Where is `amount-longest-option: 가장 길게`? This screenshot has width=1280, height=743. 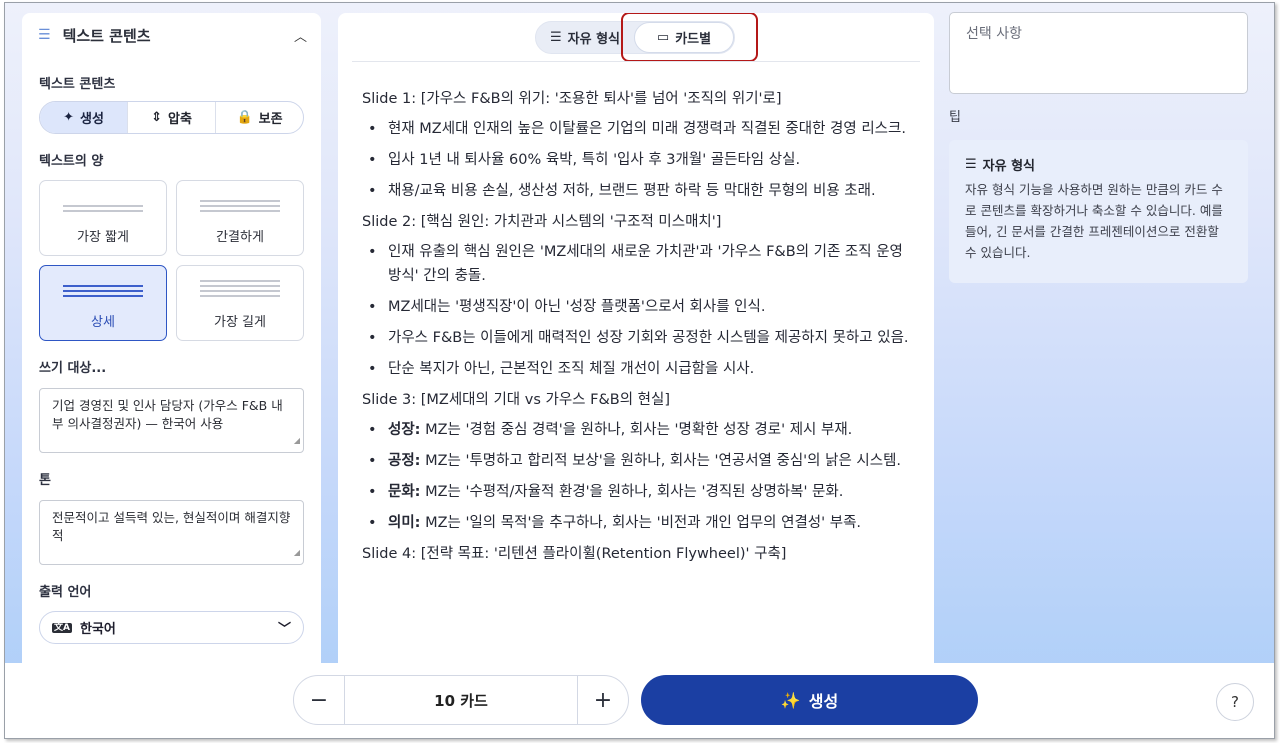 amount-longest-option: 가장 길게 is located at coordinates (240, 303).